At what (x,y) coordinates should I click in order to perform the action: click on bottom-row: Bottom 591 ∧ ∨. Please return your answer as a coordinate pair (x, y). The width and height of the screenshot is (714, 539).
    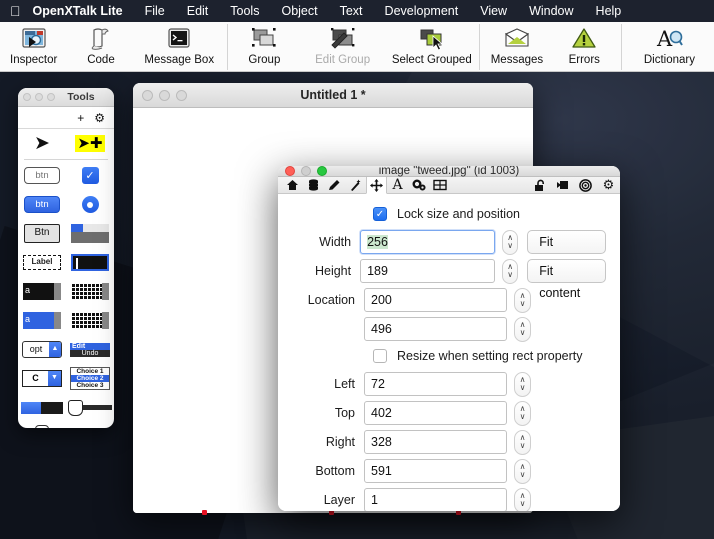
    Looking at the image, I should click on (449, 471).